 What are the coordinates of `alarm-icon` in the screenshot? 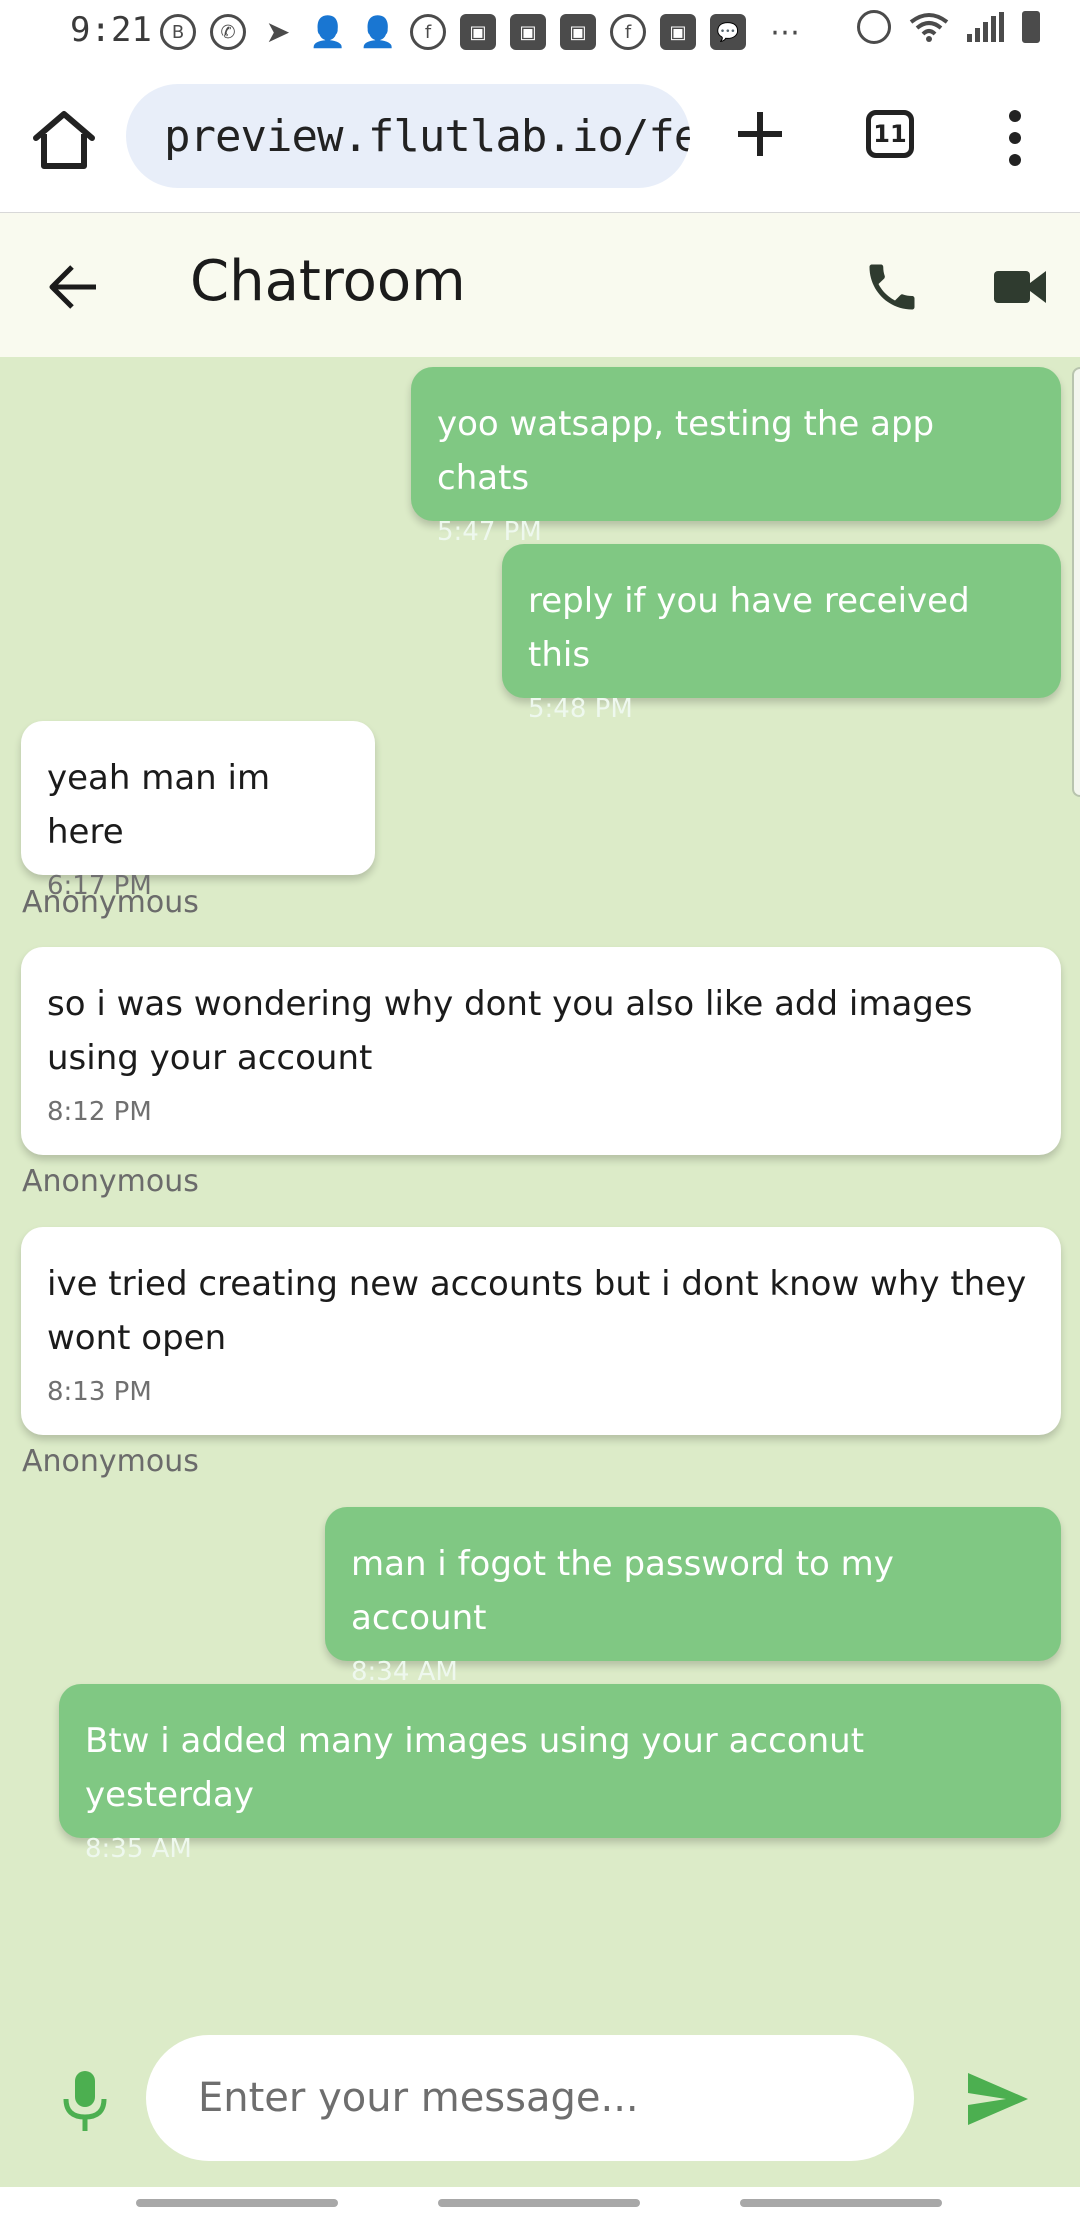 It's located at (874, 27).